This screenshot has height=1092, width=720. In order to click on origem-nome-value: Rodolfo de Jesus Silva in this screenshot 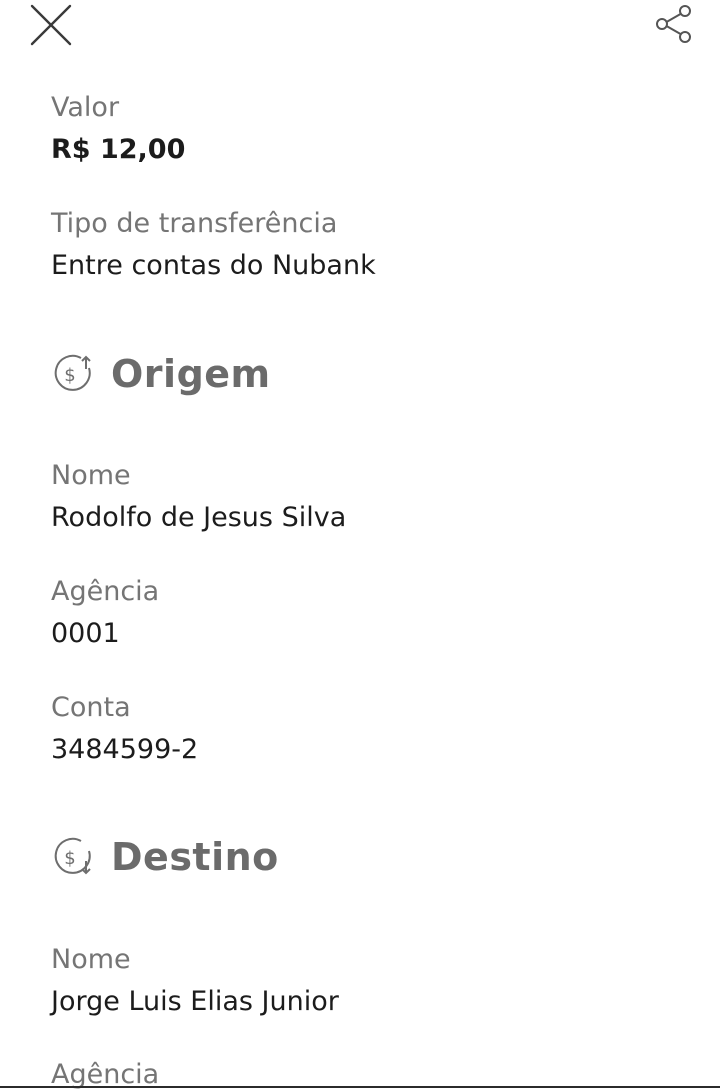, I will do `click(199, 517)`.